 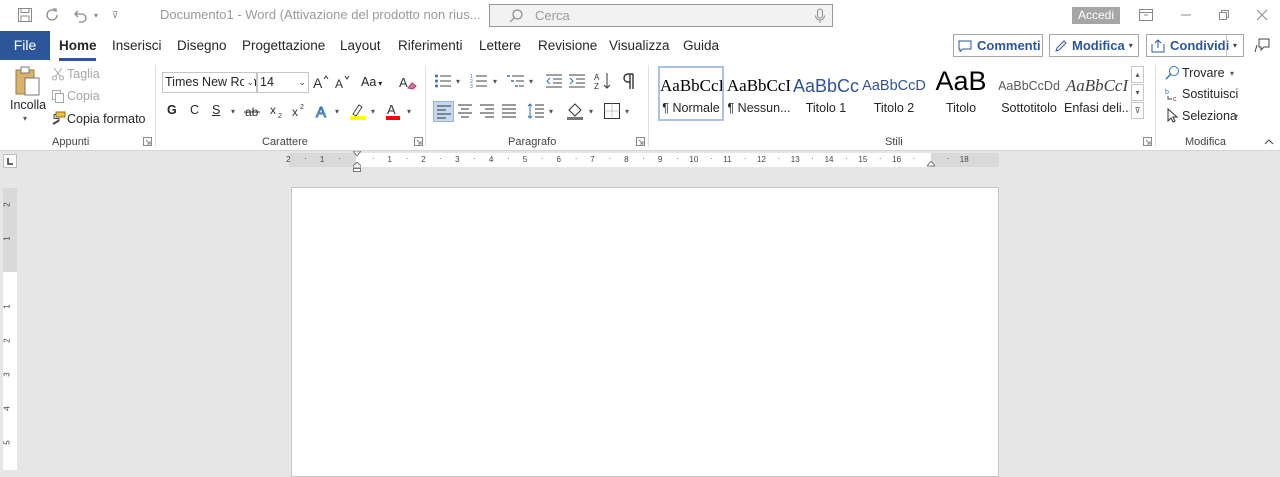 What do you see at coordinates (52, 15) in the screenshot?
I see `redo-icon` at bounding box center [52, 15].